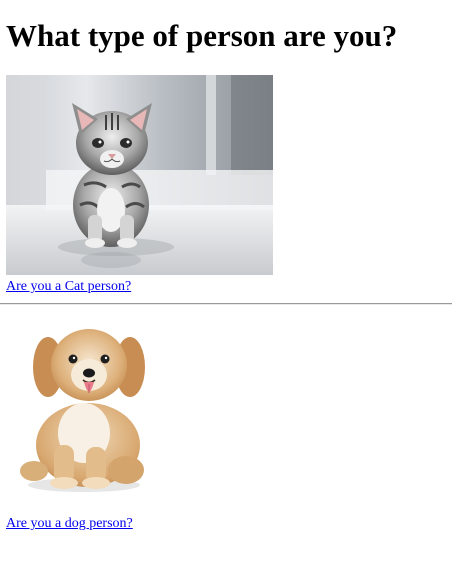 This screenshot has height=569, width=452. Describe the element at coordinates (68, 287) in the screenshot. I see `cat-person-link: Are you a Cat person?` at that location.